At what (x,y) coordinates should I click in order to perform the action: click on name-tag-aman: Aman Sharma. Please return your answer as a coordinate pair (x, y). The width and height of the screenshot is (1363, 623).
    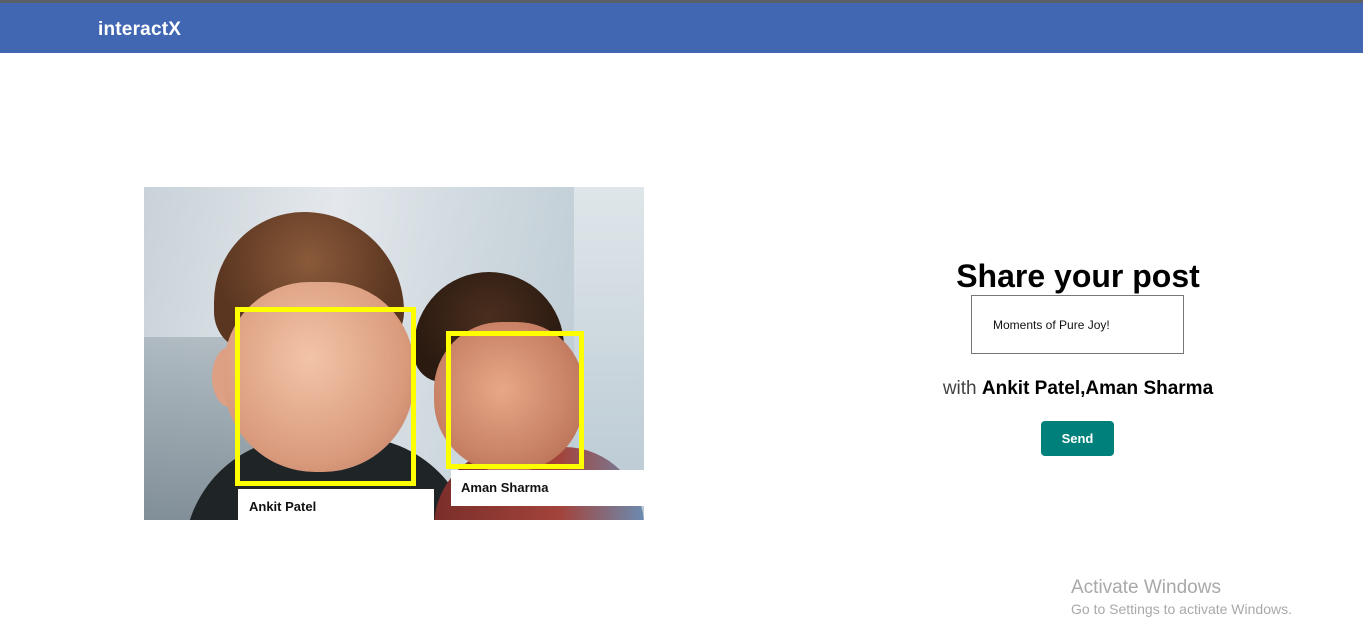
    Looking at the image, I should click on (547, 488).